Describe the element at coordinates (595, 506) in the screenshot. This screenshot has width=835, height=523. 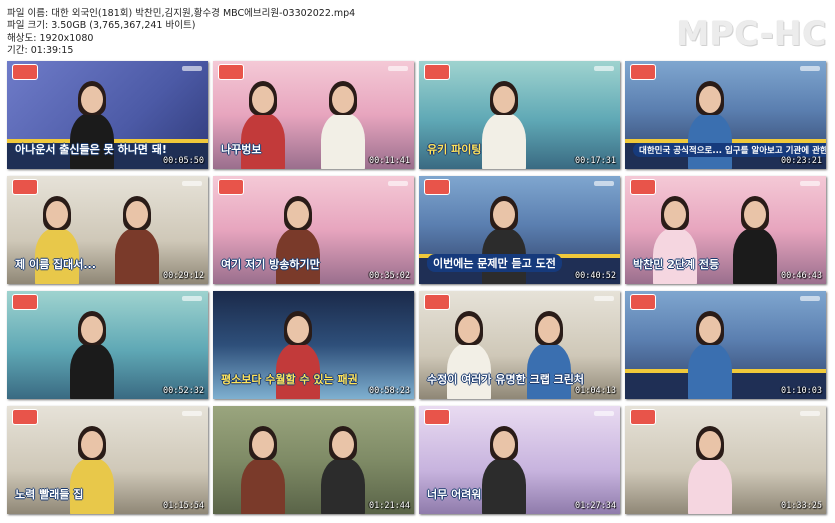
I see `timestamp-label: 01:27:34` at that location.